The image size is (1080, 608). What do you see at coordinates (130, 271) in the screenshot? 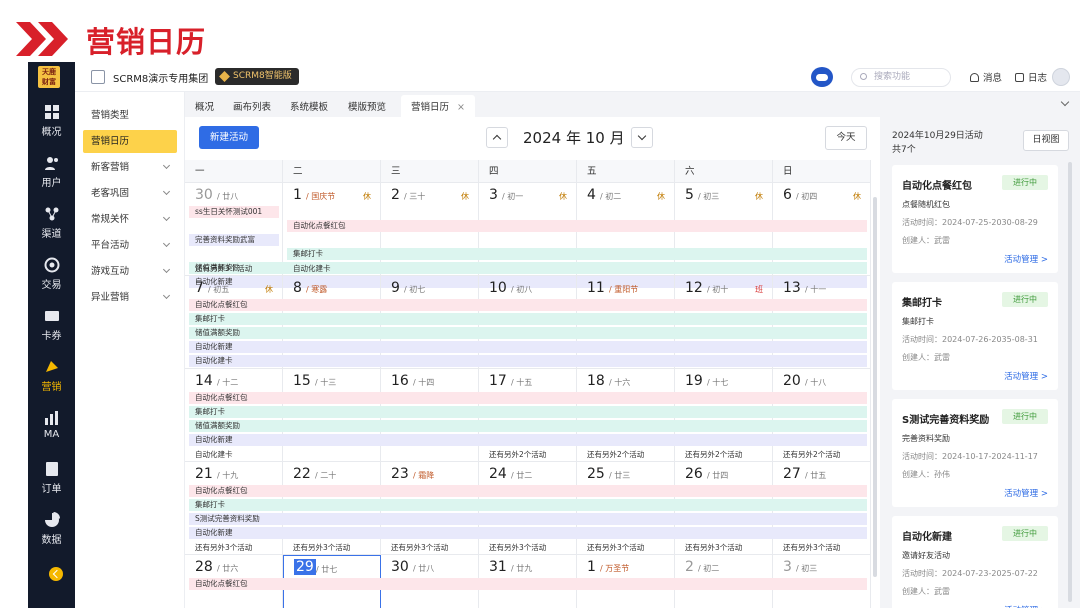
I see `submenu-item: 游戏互动` at bounding box center [130, 271].